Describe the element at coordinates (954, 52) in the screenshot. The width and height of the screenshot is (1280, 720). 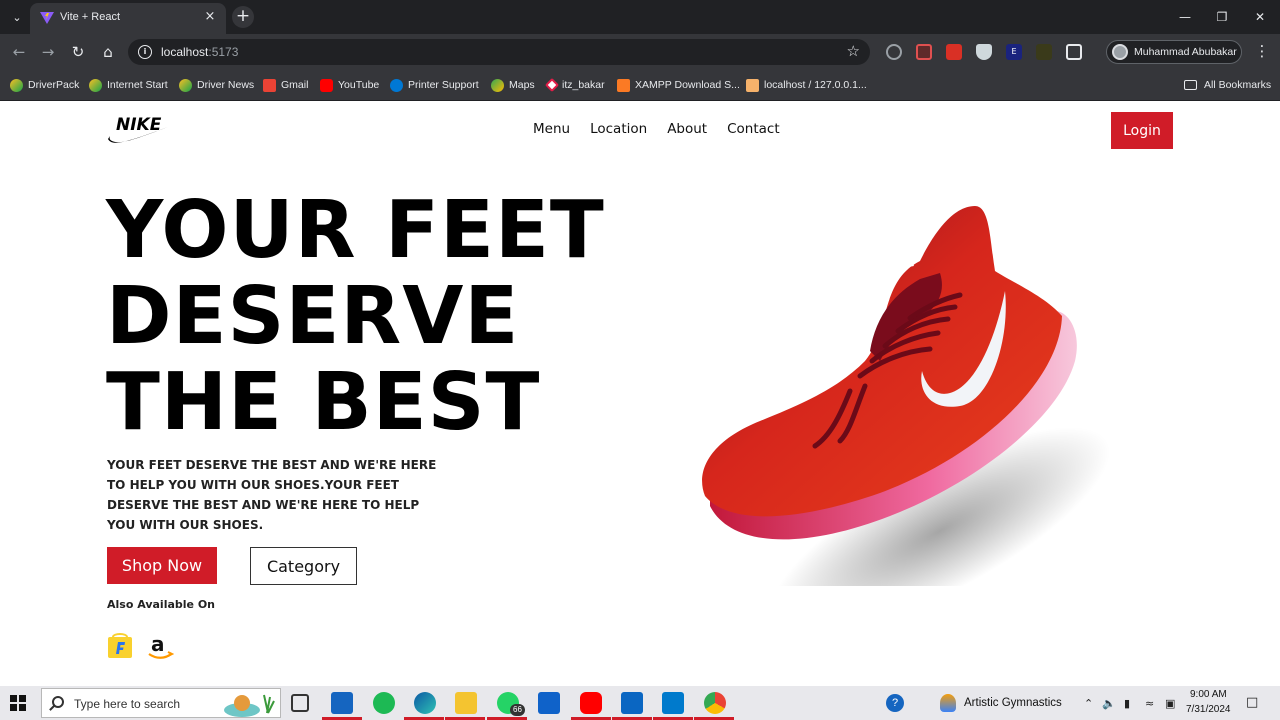
I see `extension-red-icon` at that location.